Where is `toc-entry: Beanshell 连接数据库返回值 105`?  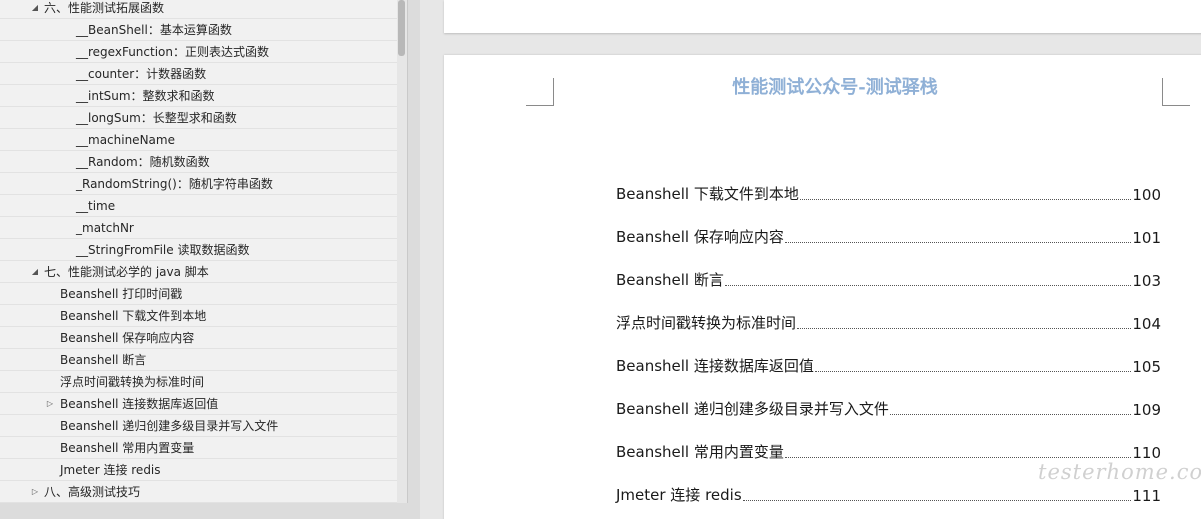
toc-entry: Beanshell 连接数据库返回值 105 is located at coordinates (888, 365).